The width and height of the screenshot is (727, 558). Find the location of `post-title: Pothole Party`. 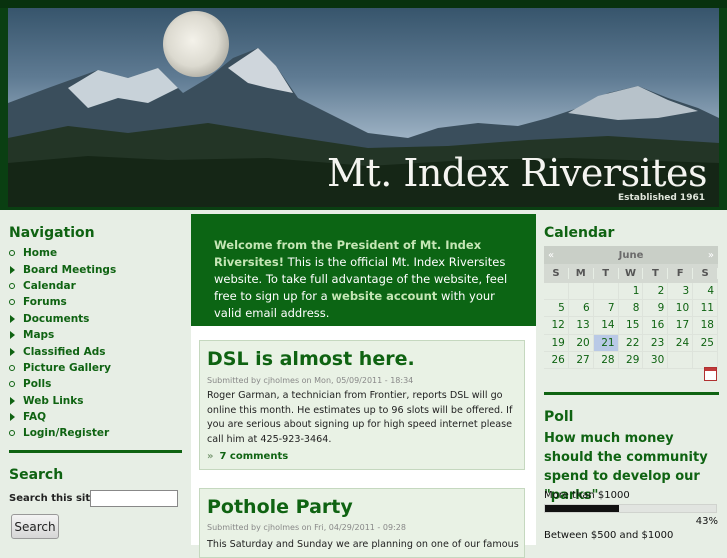

post-title: Pothole Party is located at coordinates (280, 507).